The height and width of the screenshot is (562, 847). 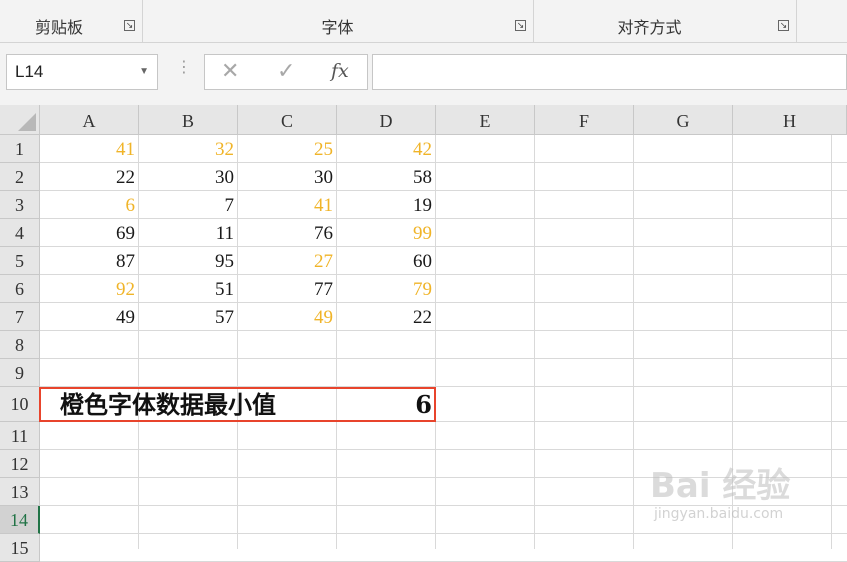 What do you see at coordinates (89, 233) in the screenshot?
I see `cell-a4: 69` at bounding box center [89, 233].